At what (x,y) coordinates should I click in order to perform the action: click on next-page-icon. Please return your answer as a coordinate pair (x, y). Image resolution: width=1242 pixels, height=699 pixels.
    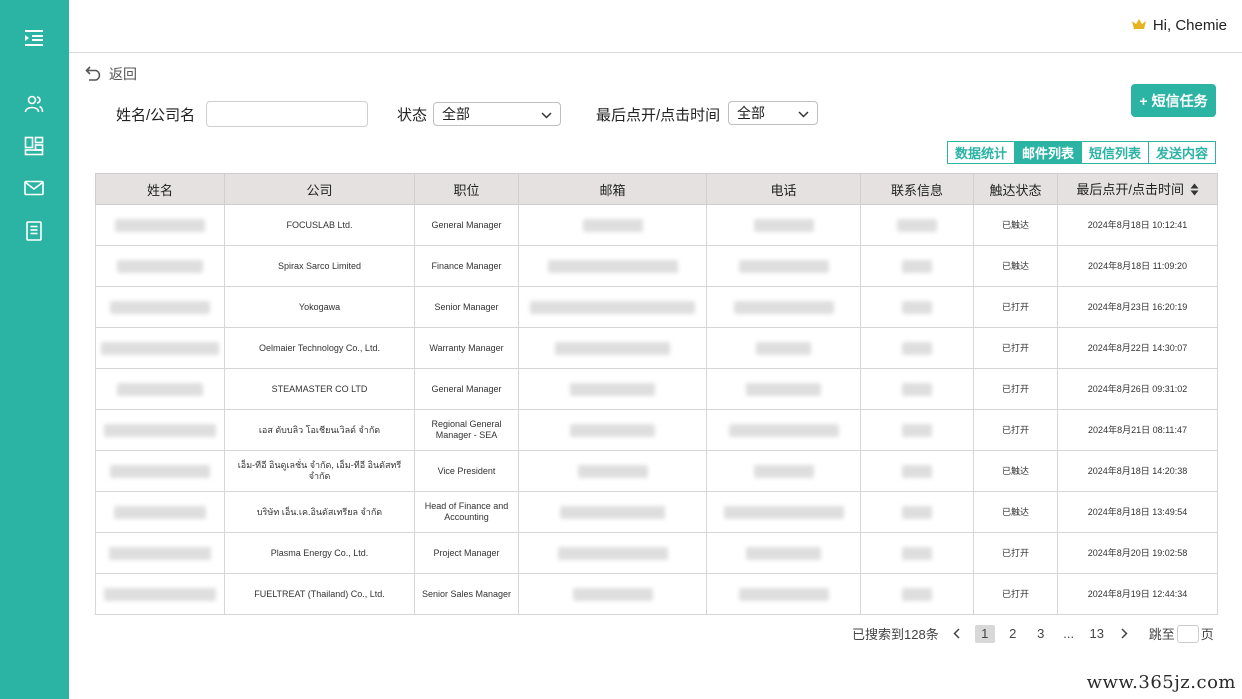
    Looking at the image, I should click on (1125, 634).